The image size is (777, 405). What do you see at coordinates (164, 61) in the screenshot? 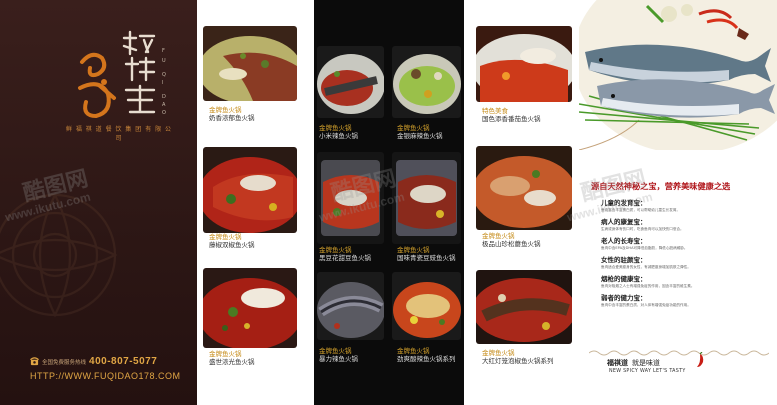
I see `svg-text: U` at bounding box center [164, 61].